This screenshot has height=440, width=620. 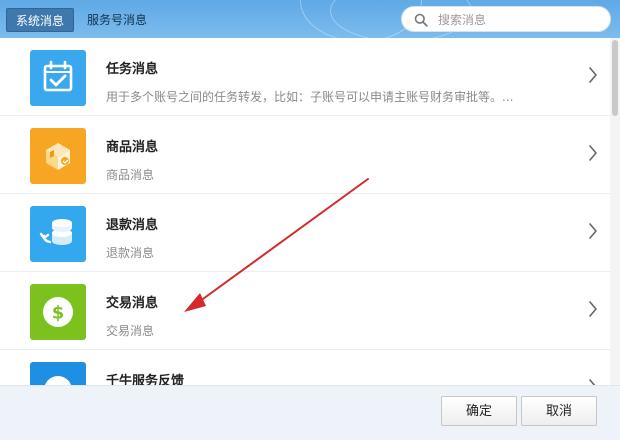 I want to click on search-input, so click(x=520, y=20).